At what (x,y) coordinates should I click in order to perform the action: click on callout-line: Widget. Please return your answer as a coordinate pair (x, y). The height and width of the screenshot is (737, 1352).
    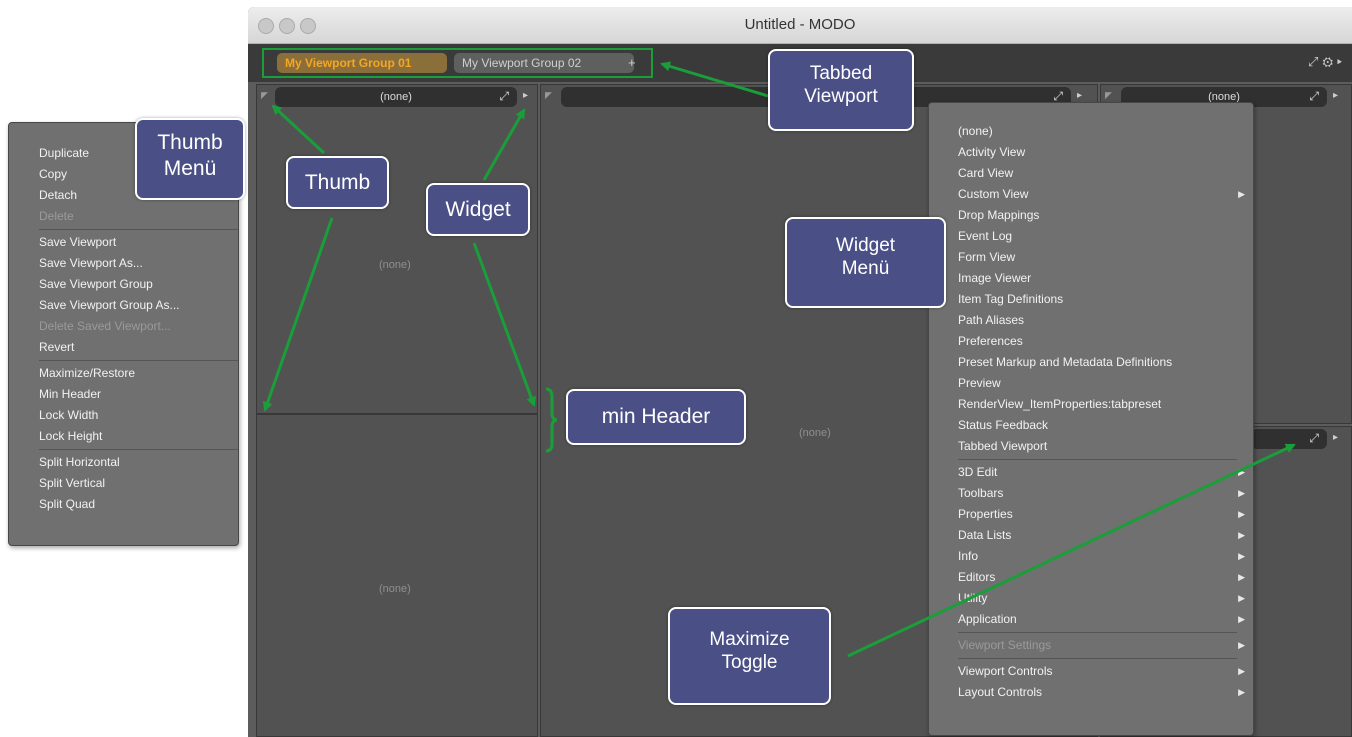
    Looking at the image, I should click on (865, 245).